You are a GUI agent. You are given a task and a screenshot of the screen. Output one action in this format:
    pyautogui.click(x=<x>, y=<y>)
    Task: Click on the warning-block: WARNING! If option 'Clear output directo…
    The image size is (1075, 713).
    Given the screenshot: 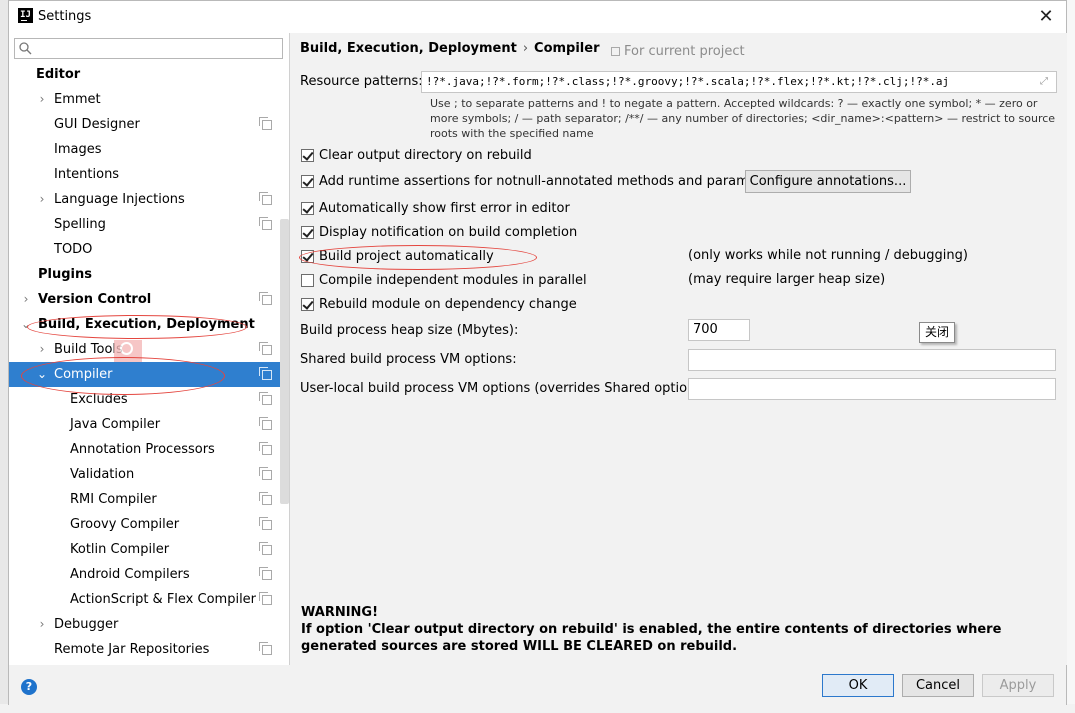 What is the action you would take?
    pyautogui.click(x=681, y=629)
    